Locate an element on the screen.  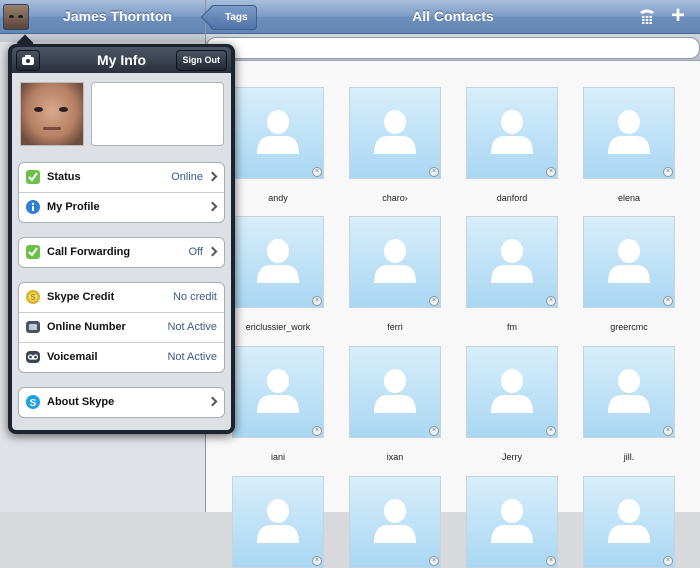
photo-mouth is located at coordinates (52, 128).